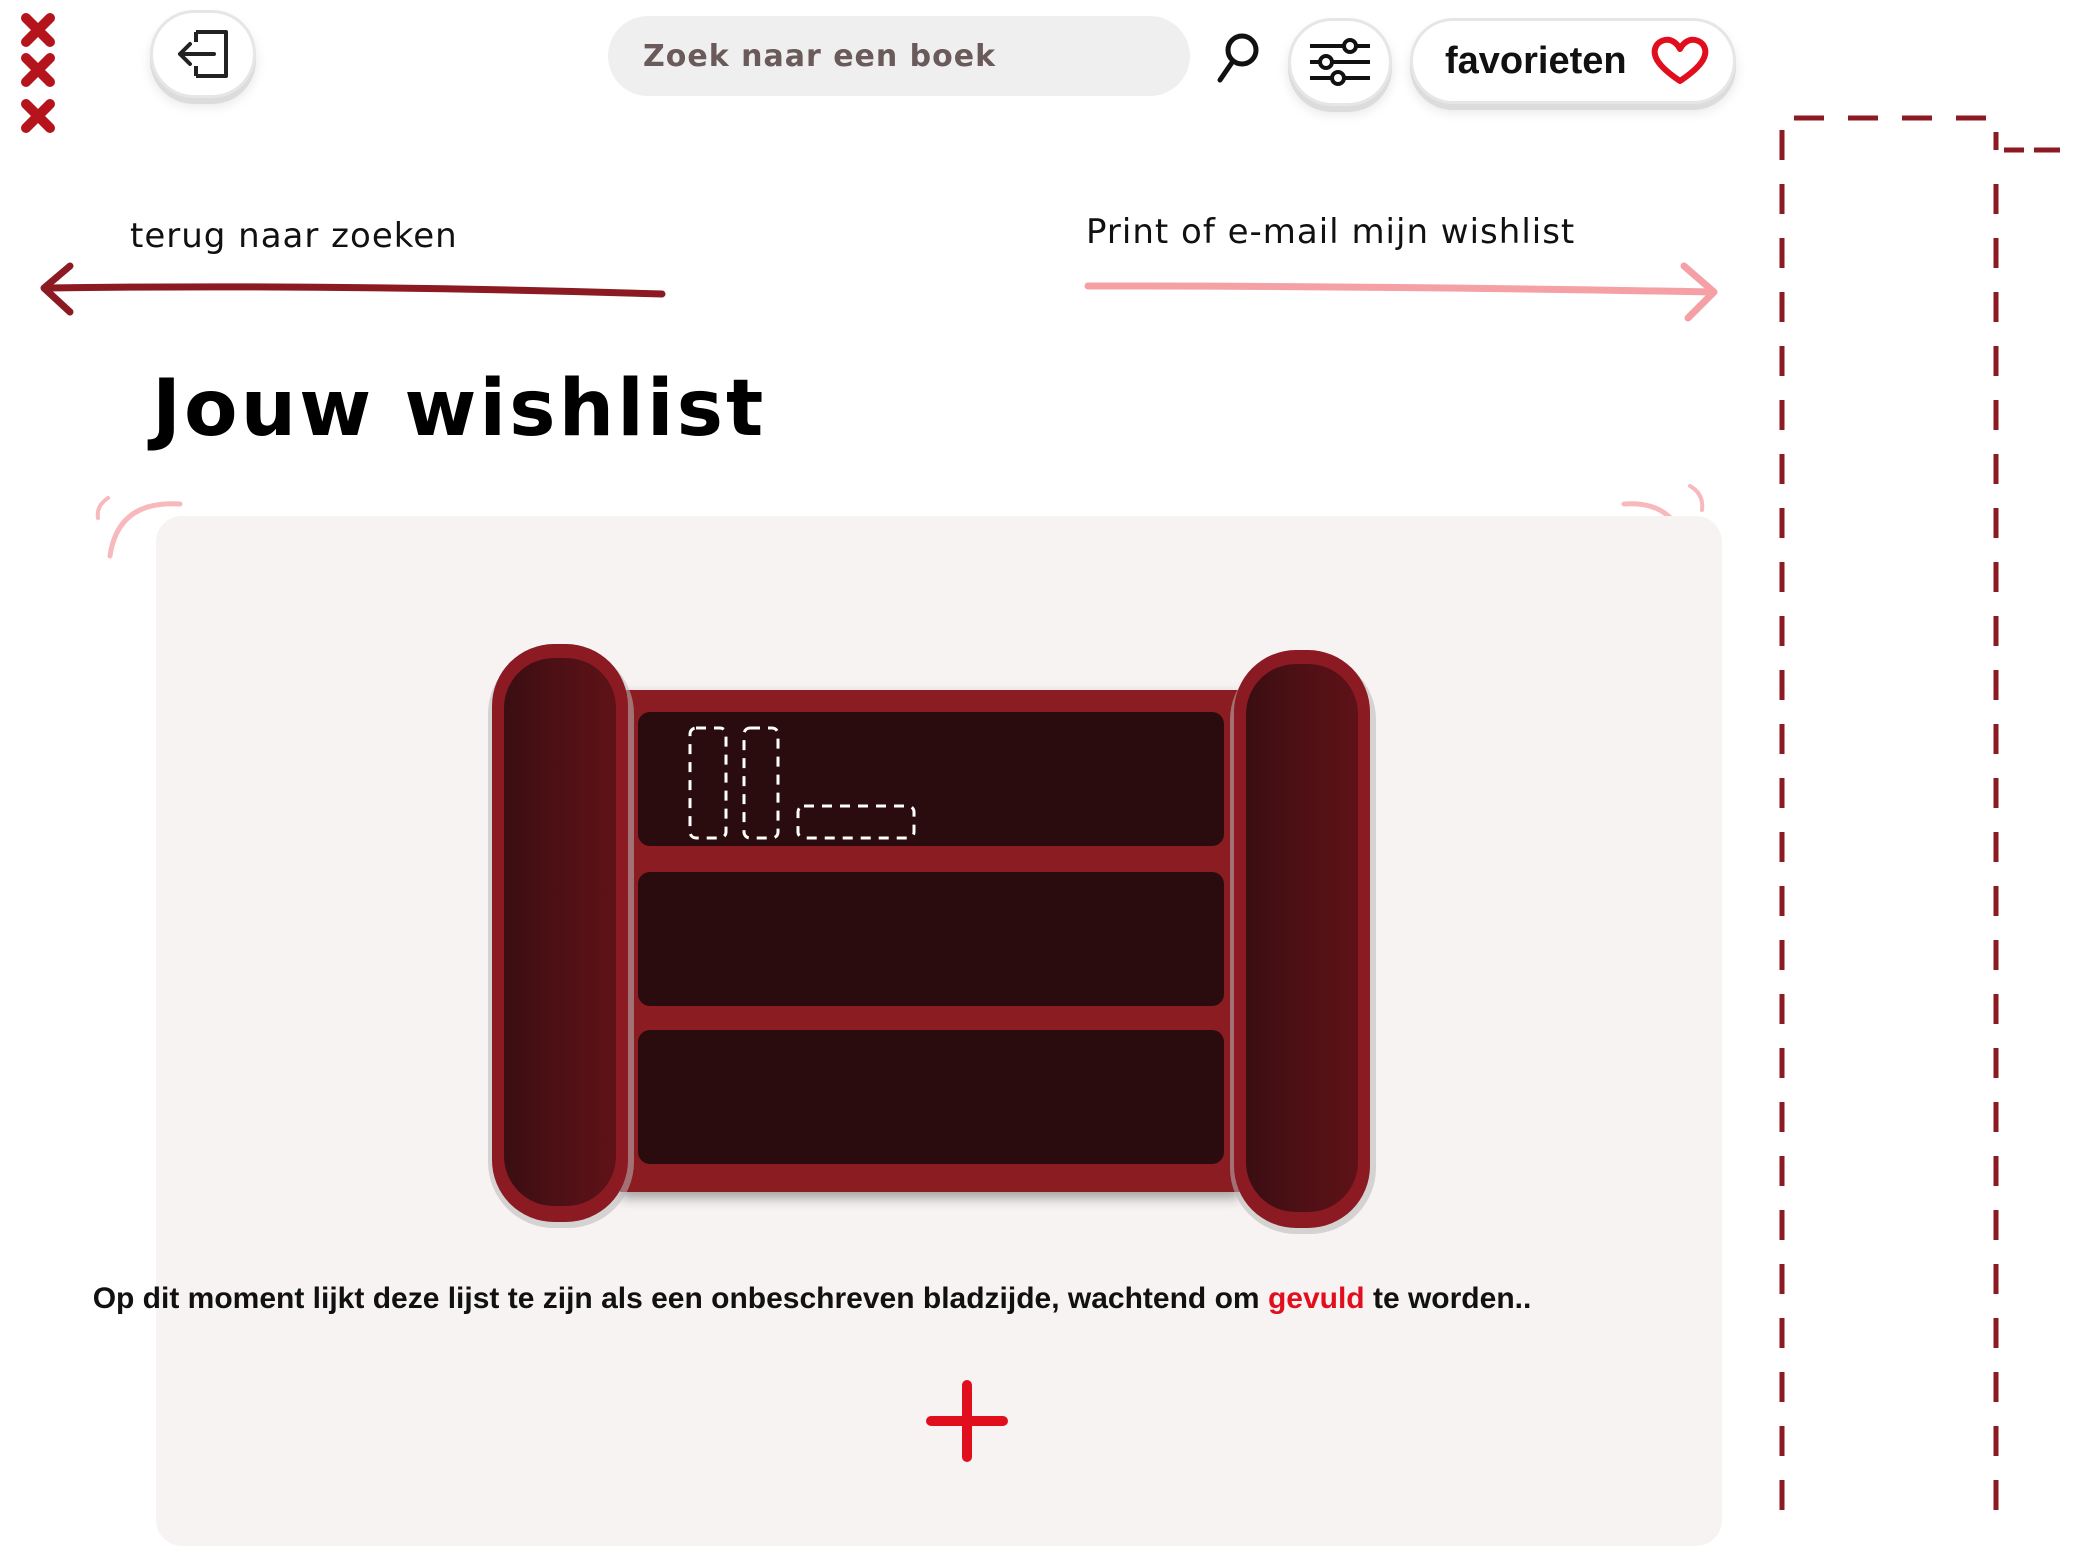  What do you see at coordinates (1919, 812) in the screenshot?
I see `decorative-dashed-frame` at bounding box center [1919, 812].